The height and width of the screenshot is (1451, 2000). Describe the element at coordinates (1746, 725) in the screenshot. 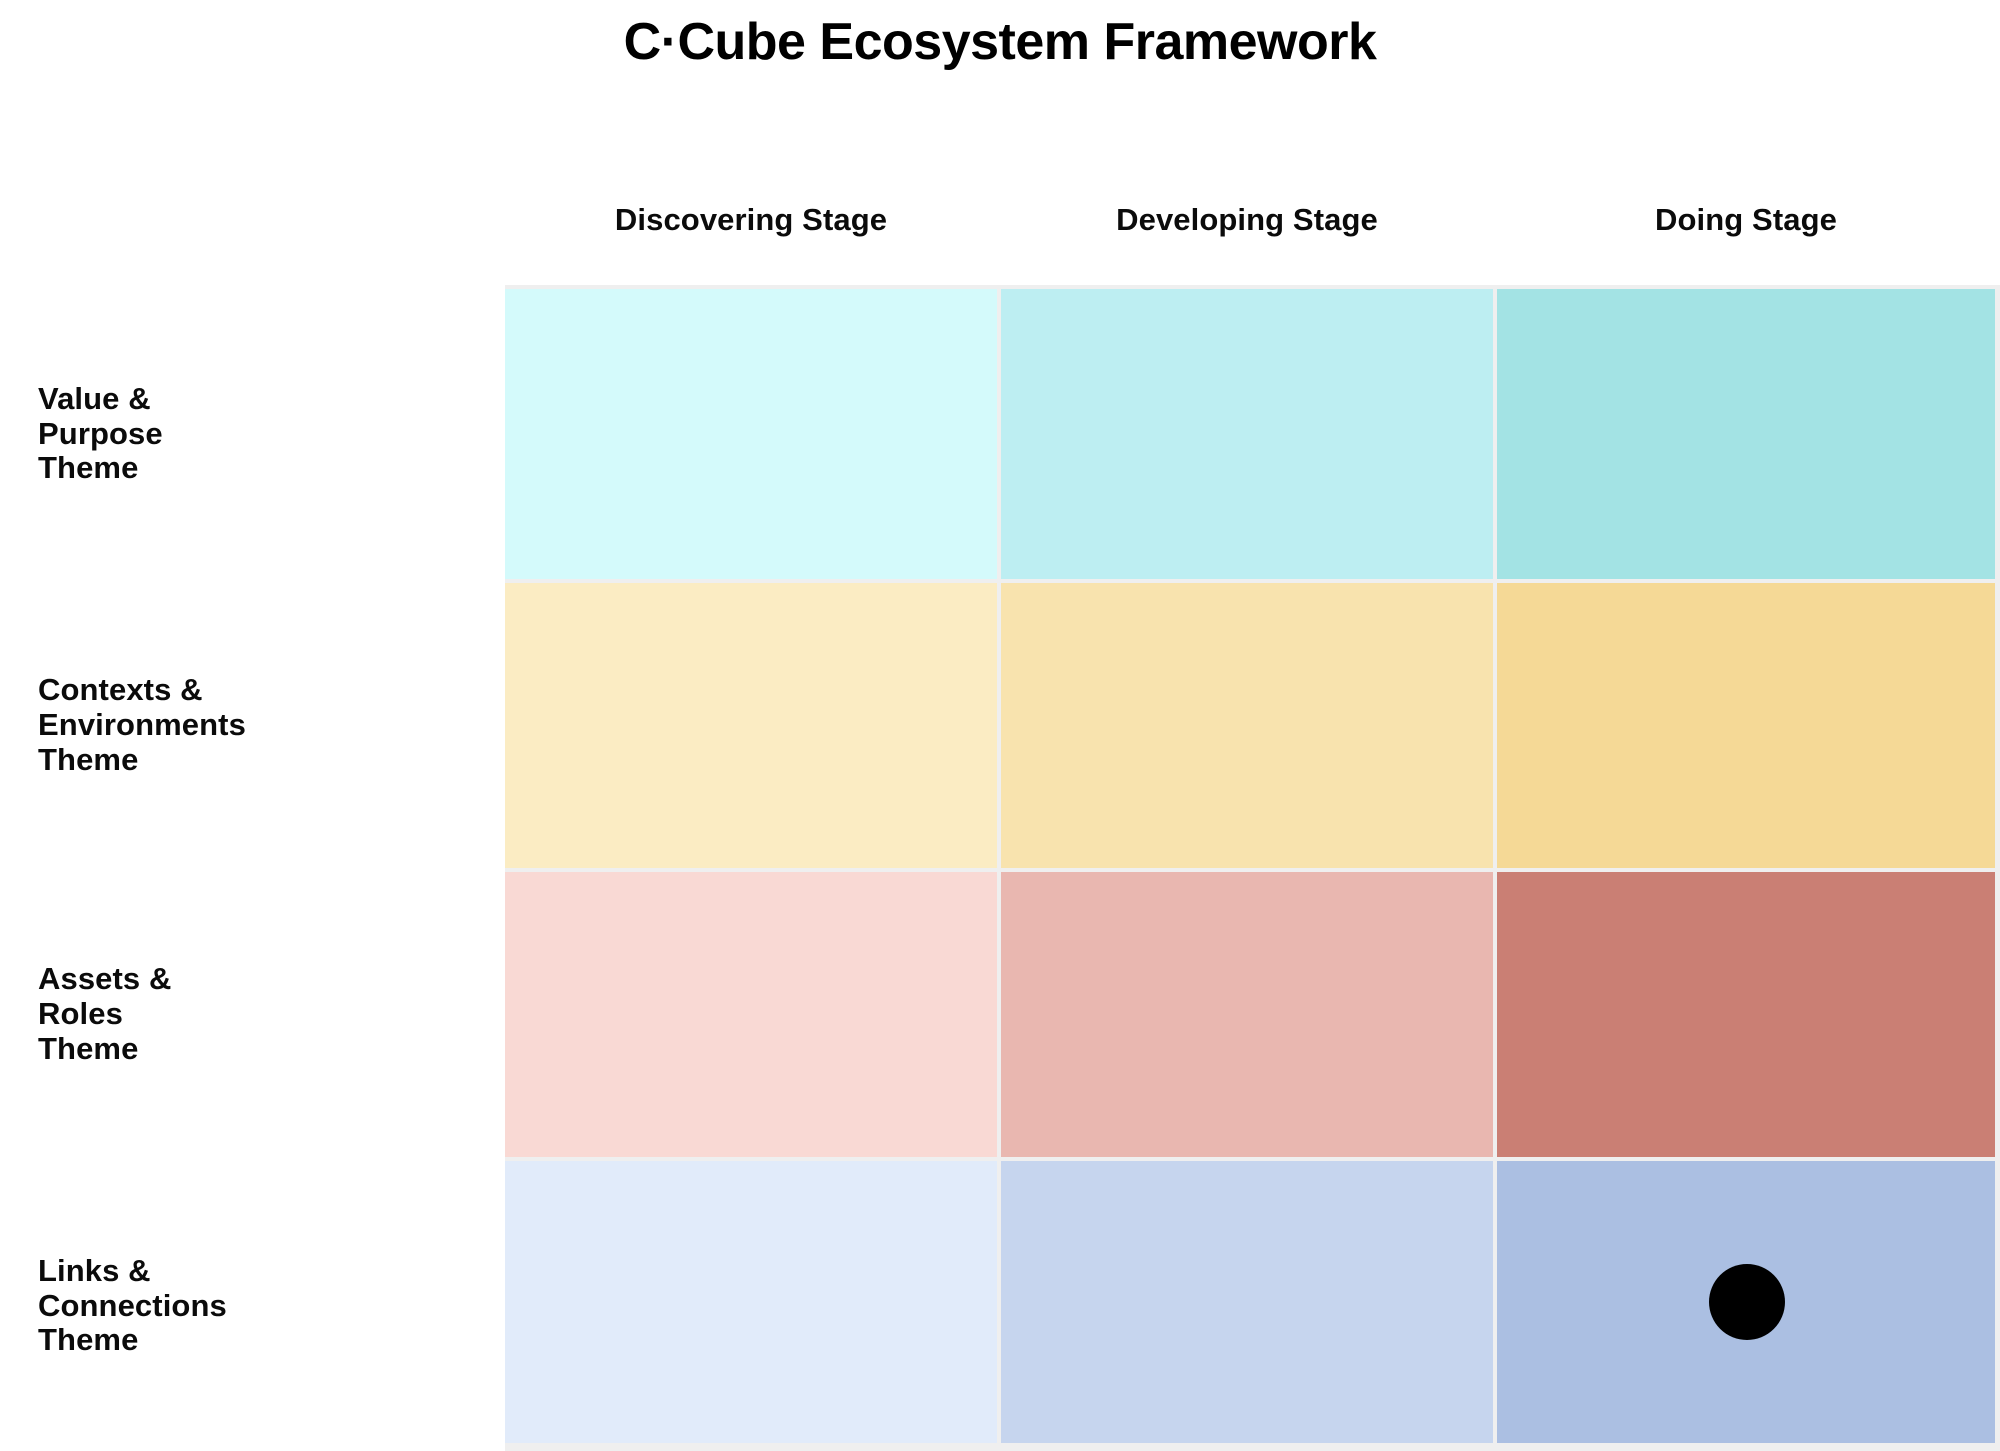

I see `matrix-cell-contexts-environments-doing` at that location.